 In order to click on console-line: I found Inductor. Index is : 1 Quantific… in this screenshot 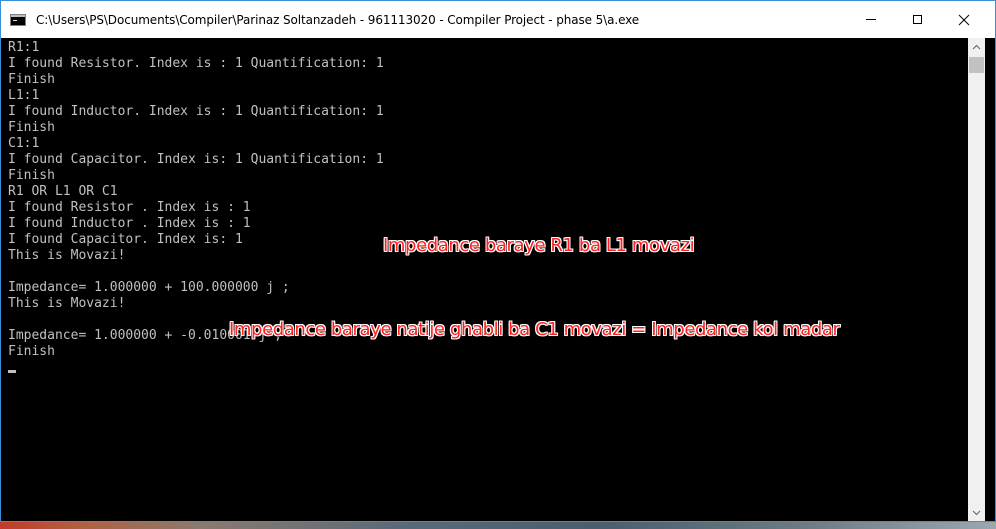, I will do `click(196, 111)`.